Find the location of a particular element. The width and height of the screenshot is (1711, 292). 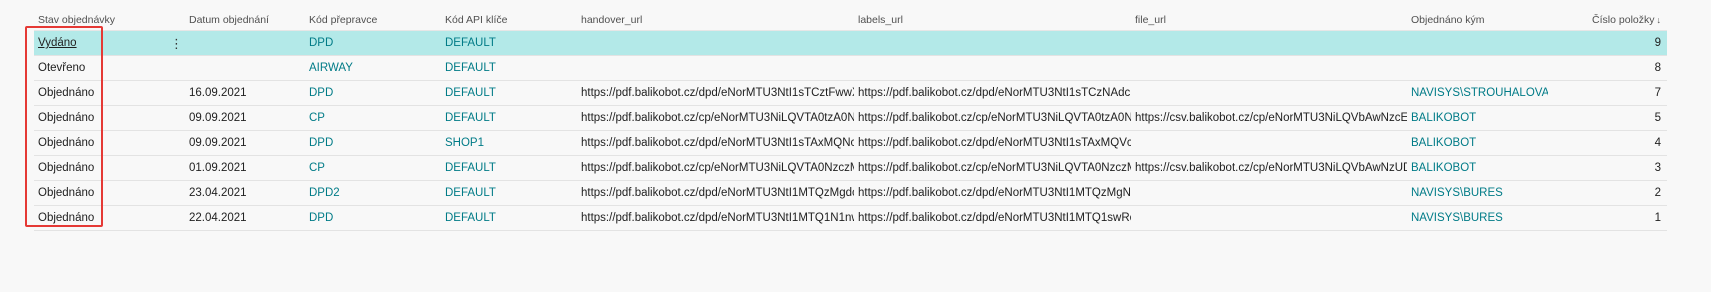

cell-item-number: 8 is located at coordinates (1657, 68).